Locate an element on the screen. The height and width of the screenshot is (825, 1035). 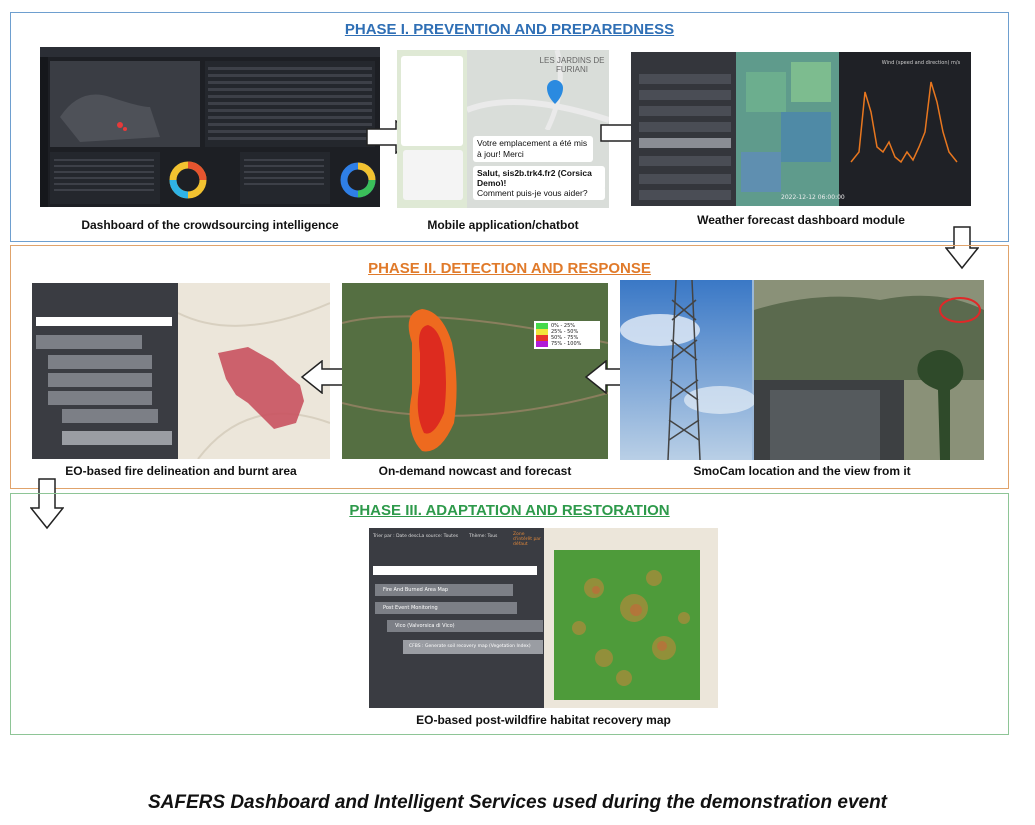
sort-filter: Trier par : Date desc is located at coordinates (396, 536).